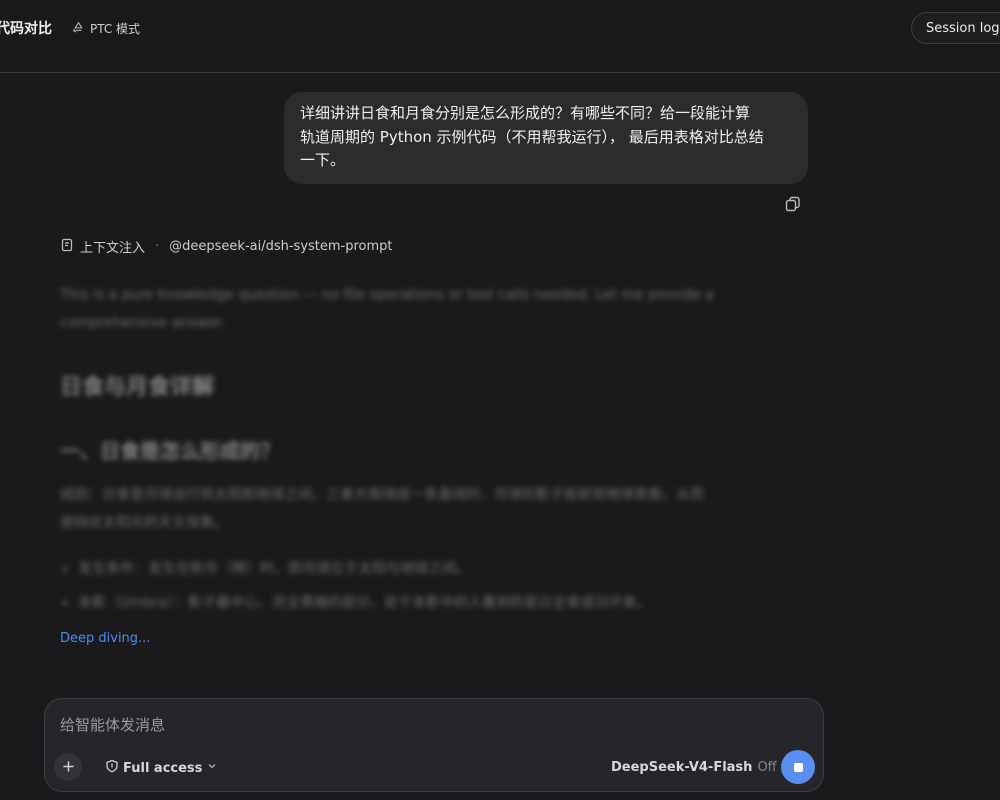 The height and width of the screenshot is (800, 1000). Describe the element at coordinates (143, 323) in the screenshot. I see `response-intro-line: comprehensive answer.` at that location.